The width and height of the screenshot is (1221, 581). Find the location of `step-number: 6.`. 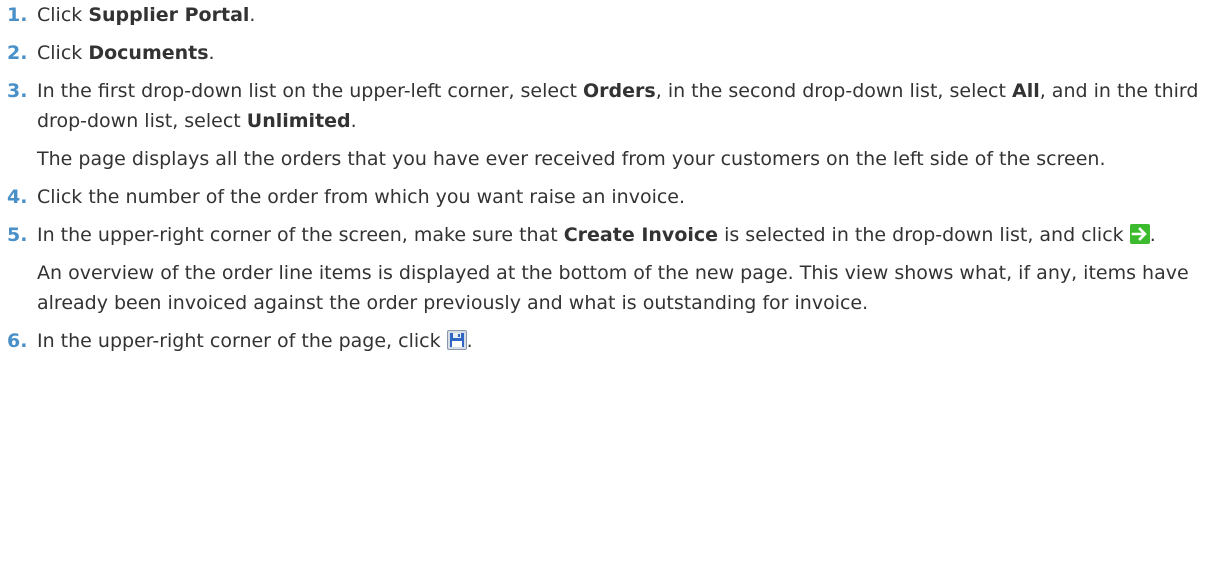

step-number: 6. is located at coordinates (17, 341).